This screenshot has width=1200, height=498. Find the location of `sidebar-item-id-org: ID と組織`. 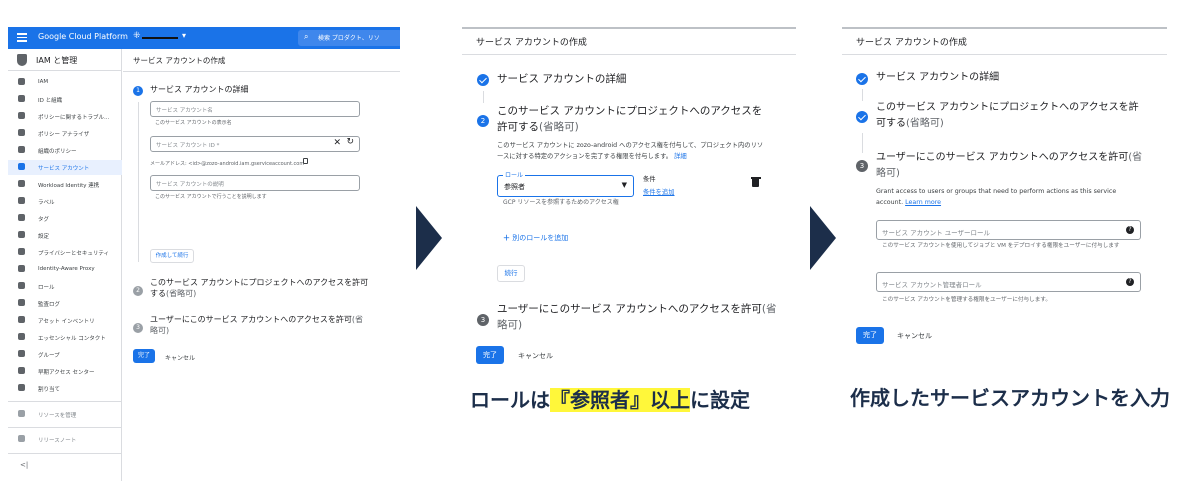

sidebar-item-id-org: ID と組織 is located at coordinates (65, 99).